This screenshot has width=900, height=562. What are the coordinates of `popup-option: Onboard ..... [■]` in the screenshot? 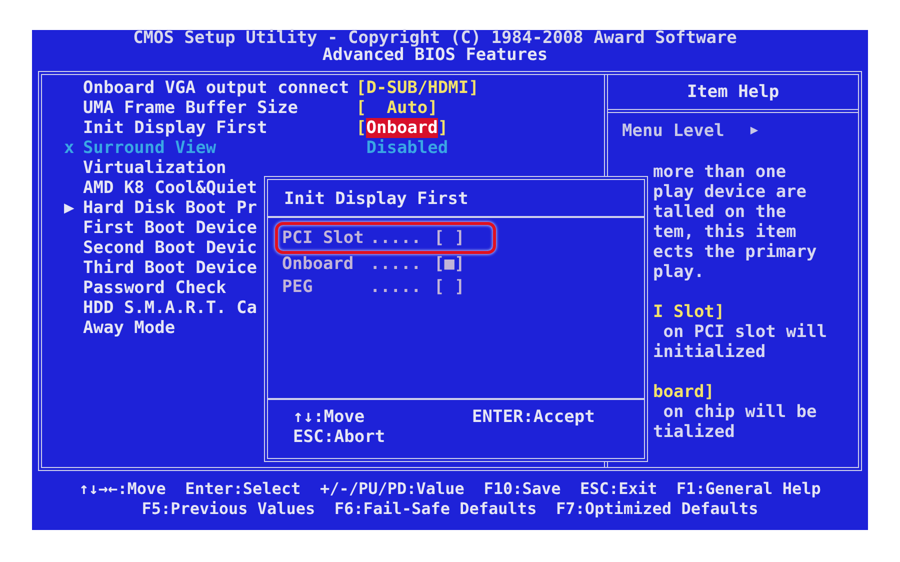 It's located at (387, 264).